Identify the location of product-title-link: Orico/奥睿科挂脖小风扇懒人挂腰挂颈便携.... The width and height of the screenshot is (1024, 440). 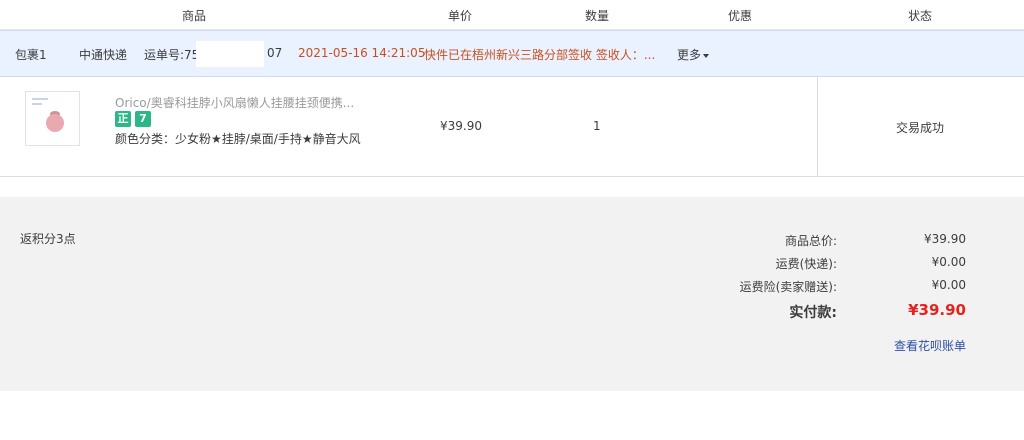
(239, 102).